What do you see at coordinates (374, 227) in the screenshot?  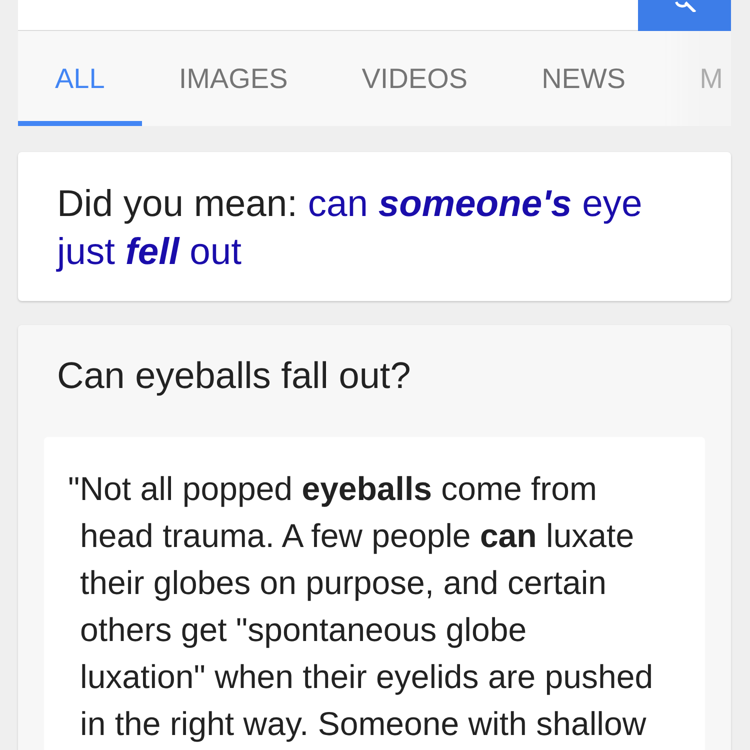 I see `did-you-mean-suggestion: Did you mean: can someone's eye just fell out` at bounding box center [374, 227].